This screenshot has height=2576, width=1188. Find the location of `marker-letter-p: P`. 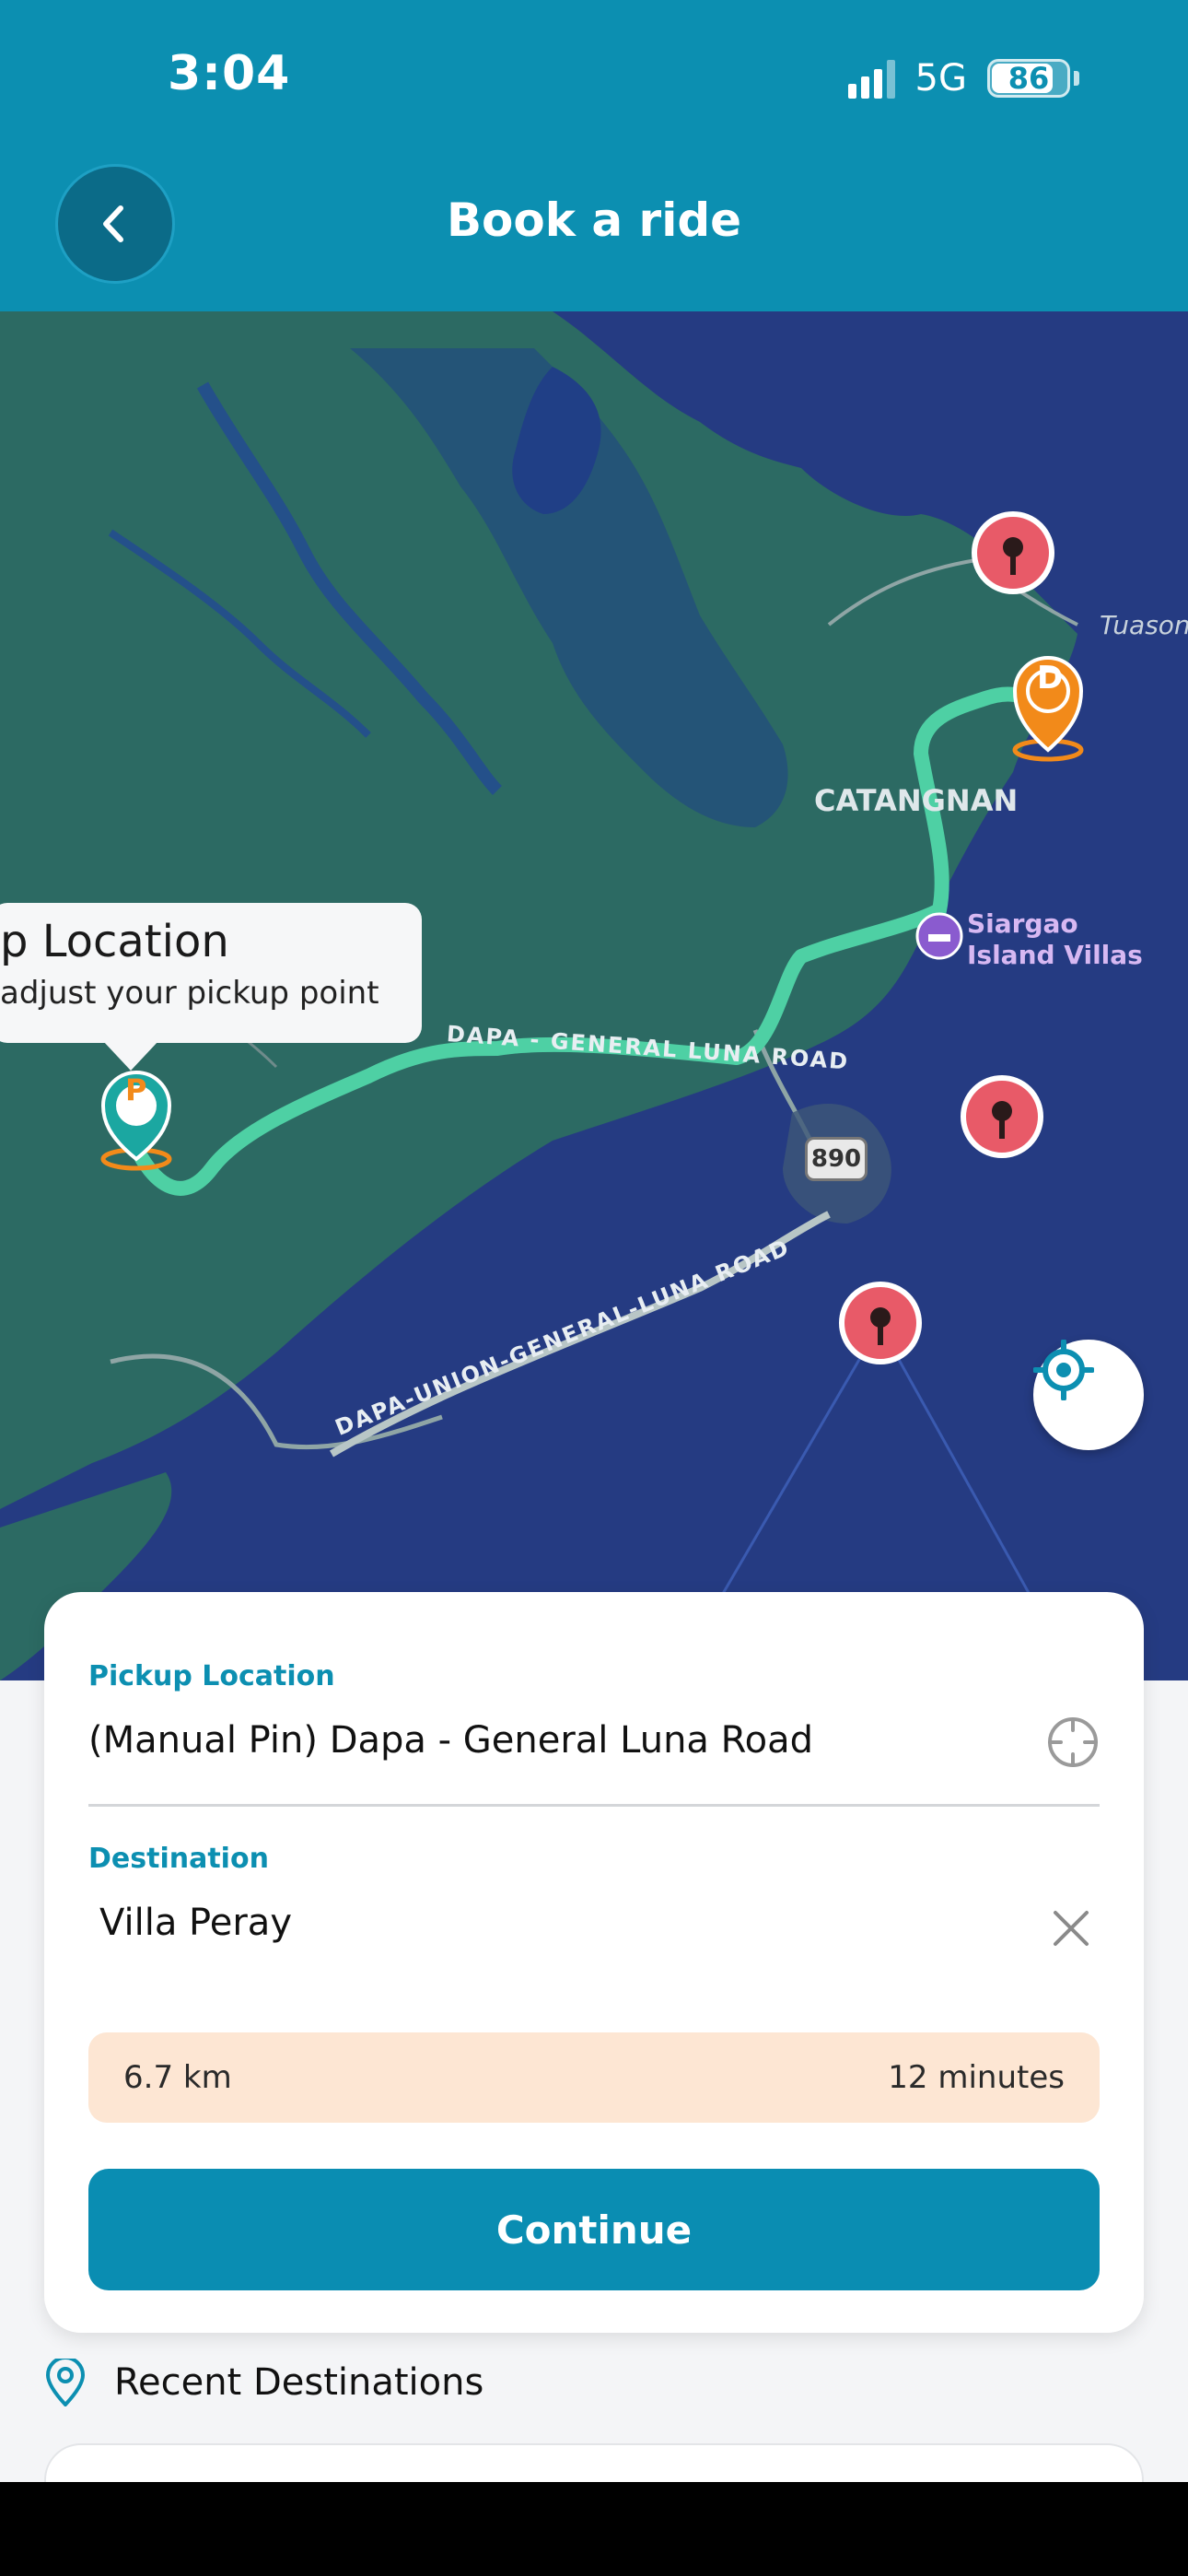

marker-letter-p: P is located at coordinates (136, 1089).